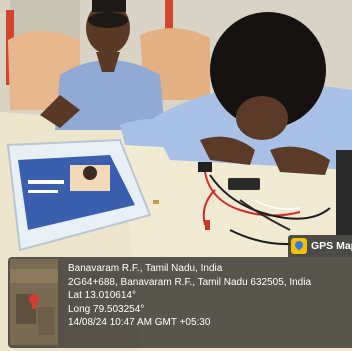 Image resolution: width=352 pixels, height=351 pixels. What do you see at coordinates (145, 268) in the screenshot?
I see `geotag-place: Banavaram R.F., Tamil Nadu, India` at bounding box center [145, 268].